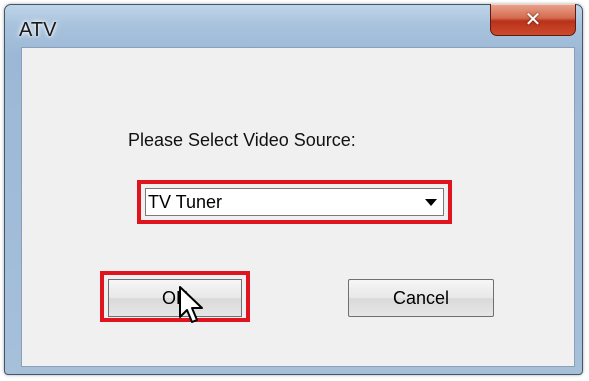  I want to click on video-source-highlight: TV Tuner, so click(294, 202).